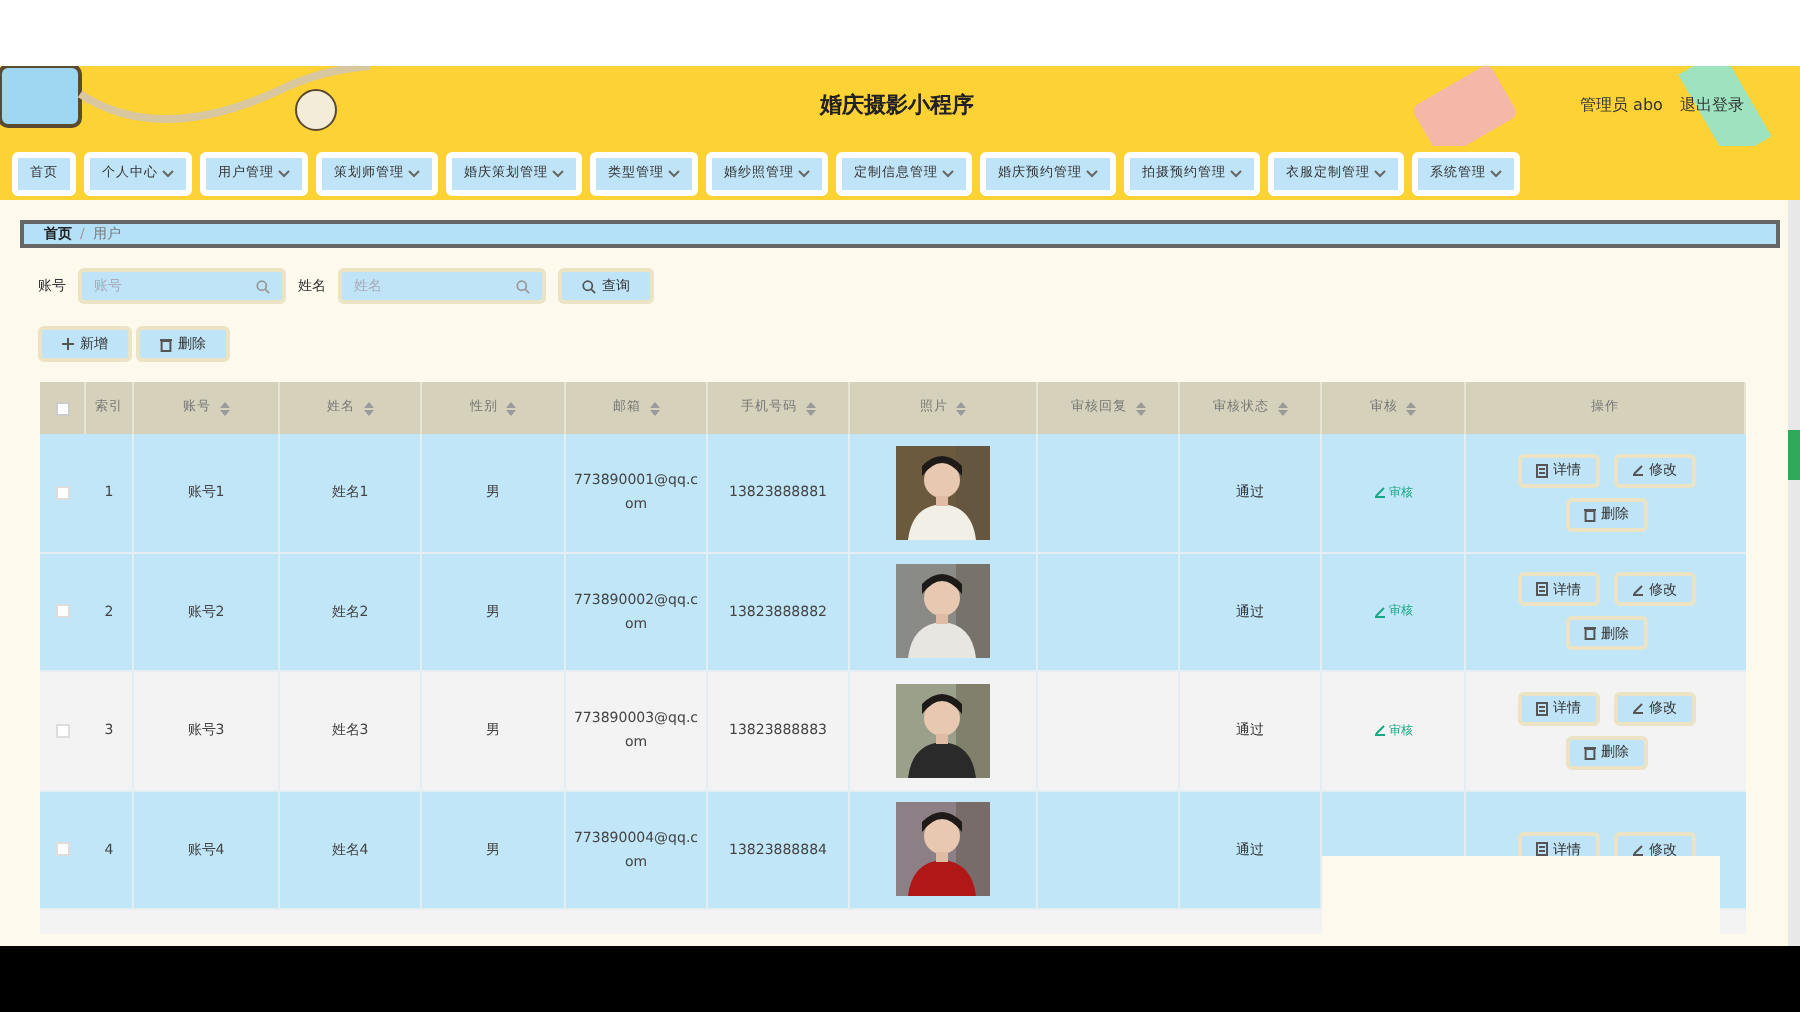 Image resolution: width=1800 pixels, height=1012 pixels. What do you see at coordinates (68, 344) in the screenshot?
I see `plus-icon` at bounding box center [68, 344].